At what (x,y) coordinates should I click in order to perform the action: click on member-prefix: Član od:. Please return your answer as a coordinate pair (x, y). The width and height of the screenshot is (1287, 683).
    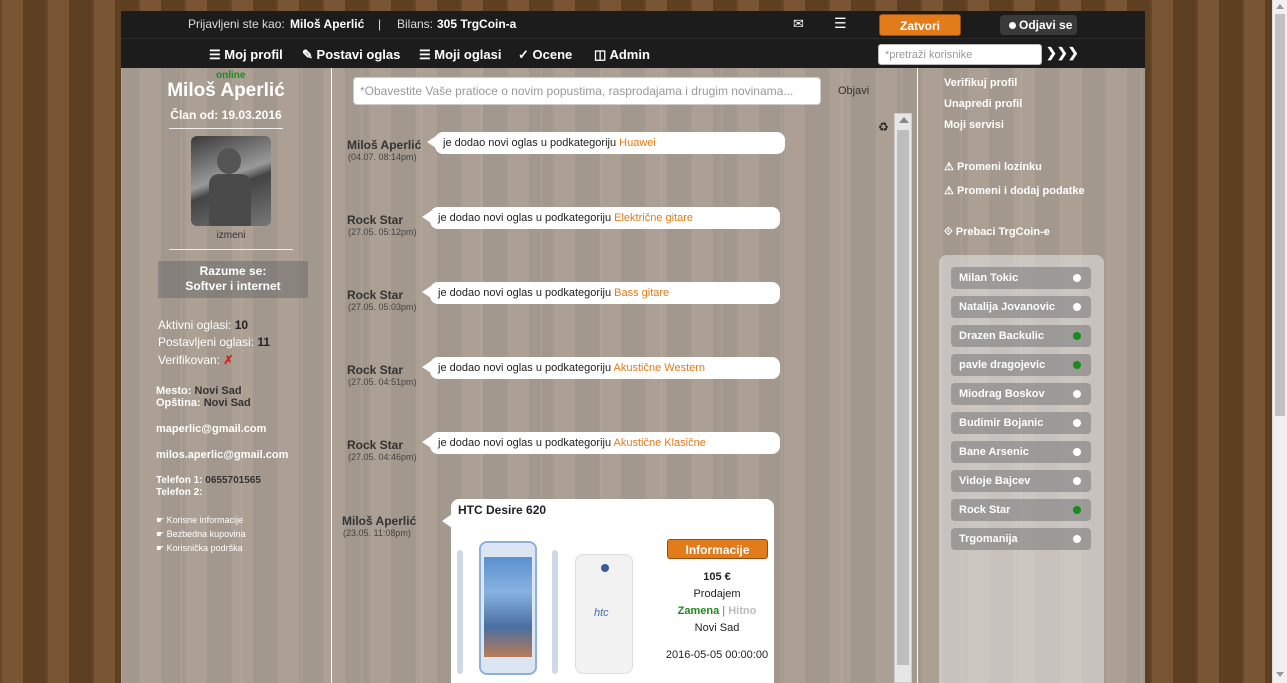
    Looking at the image, I should click on (194, 115).